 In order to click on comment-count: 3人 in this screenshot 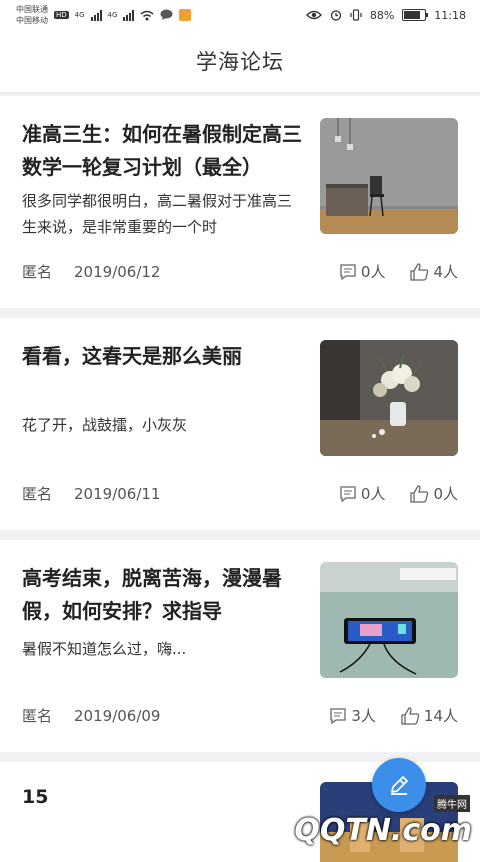, I will do `click(352, 715)`.